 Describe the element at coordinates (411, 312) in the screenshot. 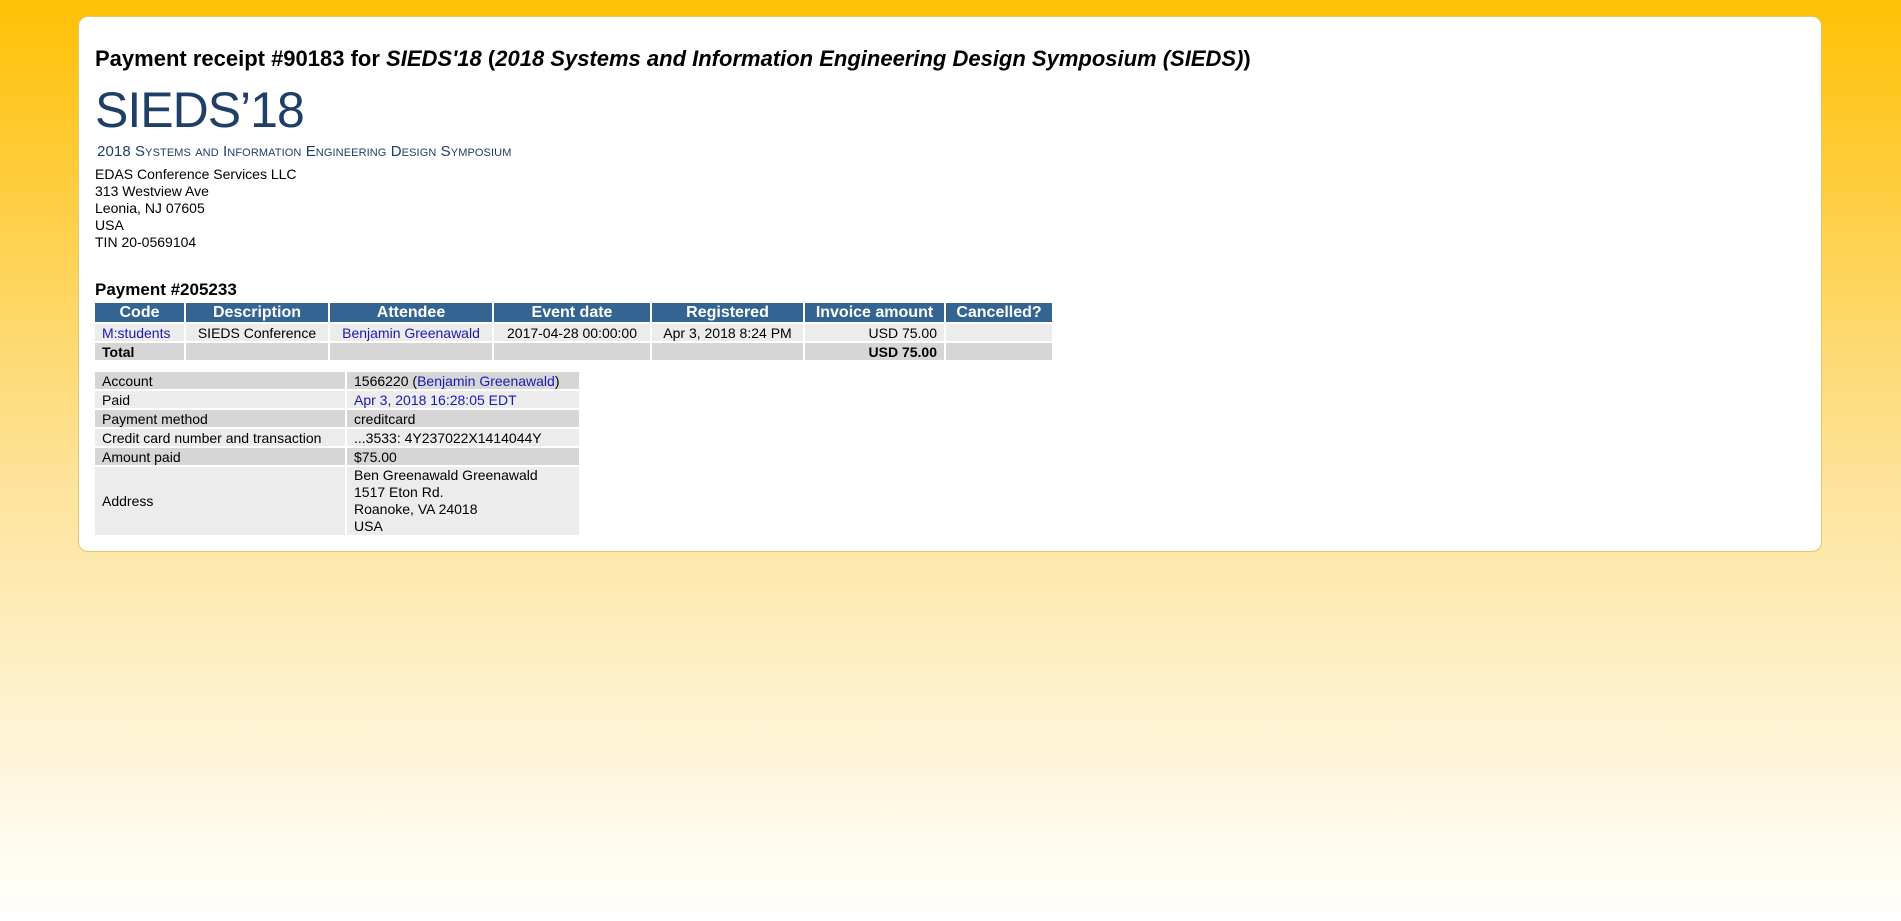

I see `col-header-attendee: Attendee` at that location.